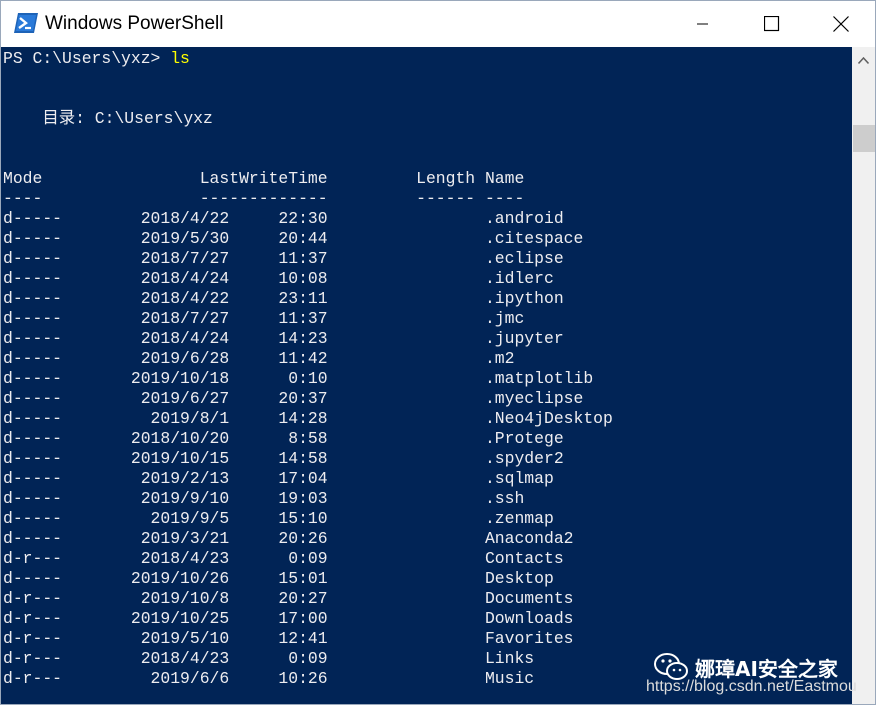 This screenshot has width=876, height=705. I want to click on maximize-icon, so click(771, 24).